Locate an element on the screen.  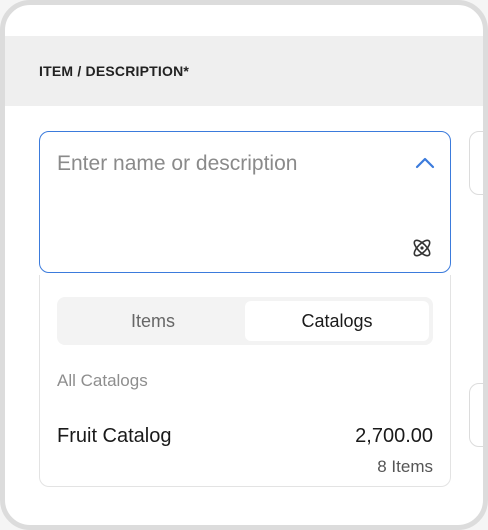
field-label: ITEM / DESCRIPTION* is located at coordinates (114, 71).